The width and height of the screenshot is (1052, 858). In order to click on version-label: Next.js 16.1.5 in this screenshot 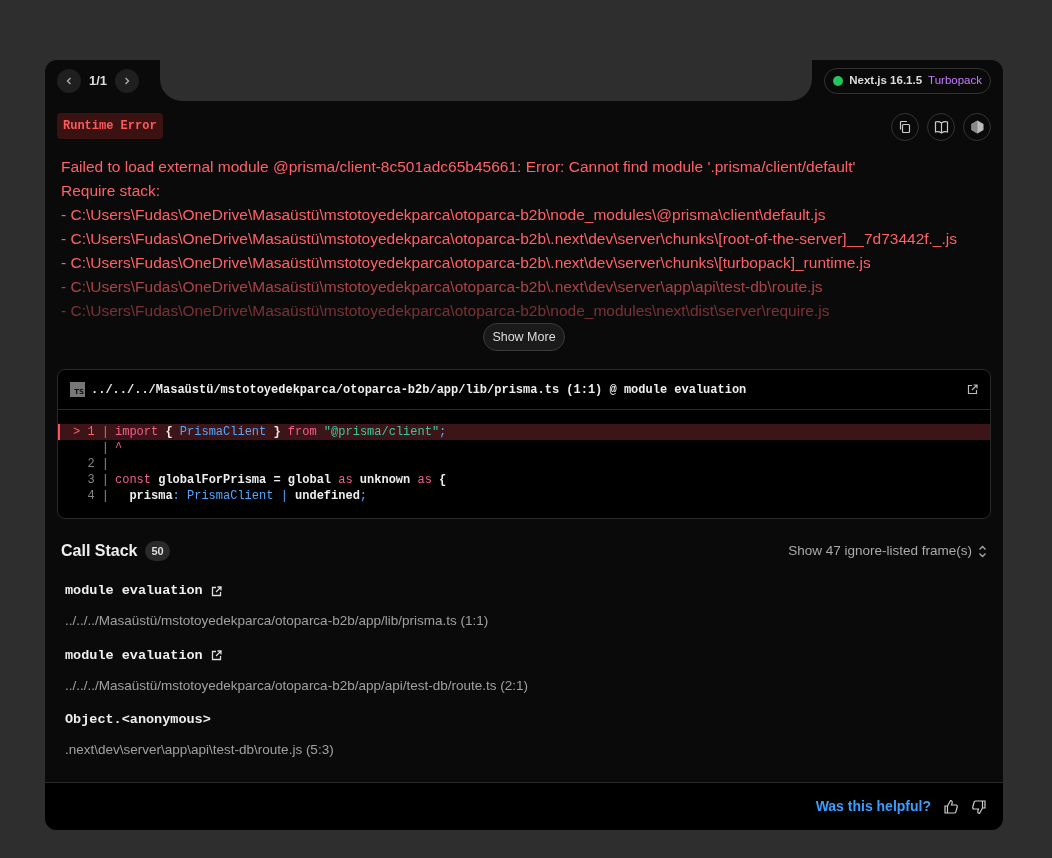, I will do `click(886, 80)`.